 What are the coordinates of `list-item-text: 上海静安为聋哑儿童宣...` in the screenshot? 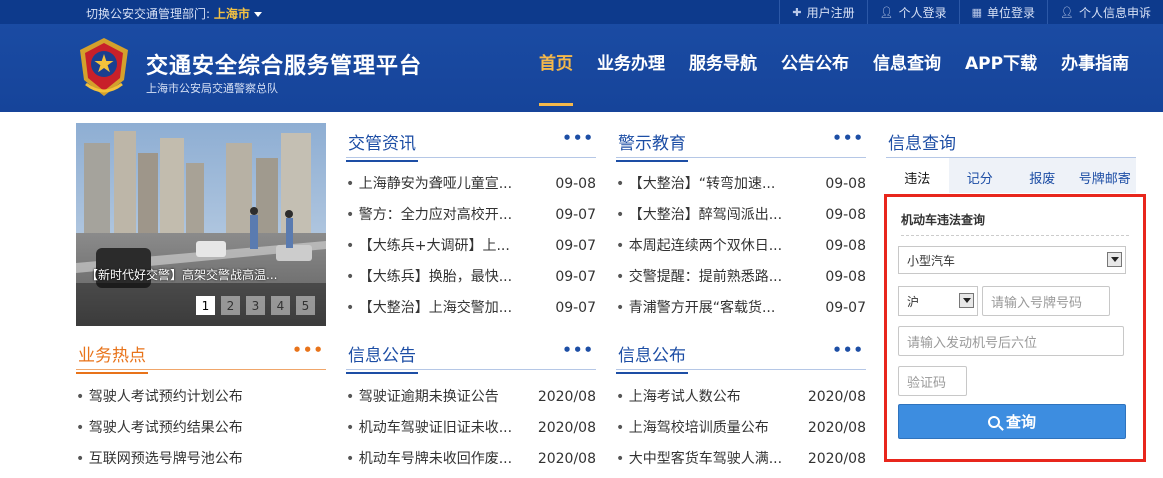 It's located at (429, 184).